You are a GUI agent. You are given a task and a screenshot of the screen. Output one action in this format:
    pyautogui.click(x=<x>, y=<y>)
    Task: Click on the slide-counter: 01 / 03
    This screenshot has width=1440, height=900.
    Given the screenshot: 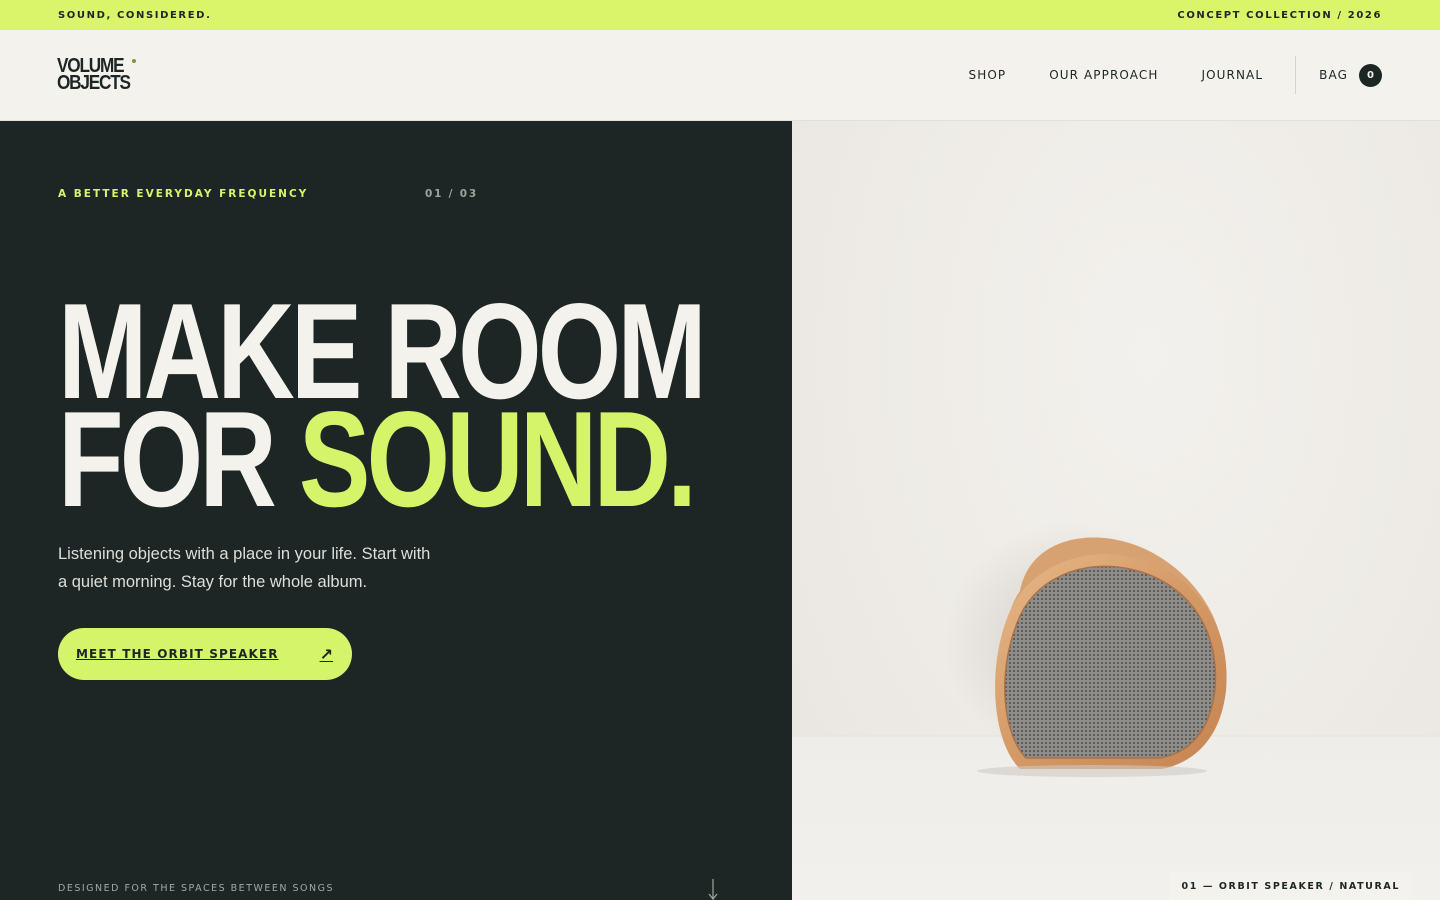 What is the action you would take?
    pyautogui.click(x=451, y=194)
    